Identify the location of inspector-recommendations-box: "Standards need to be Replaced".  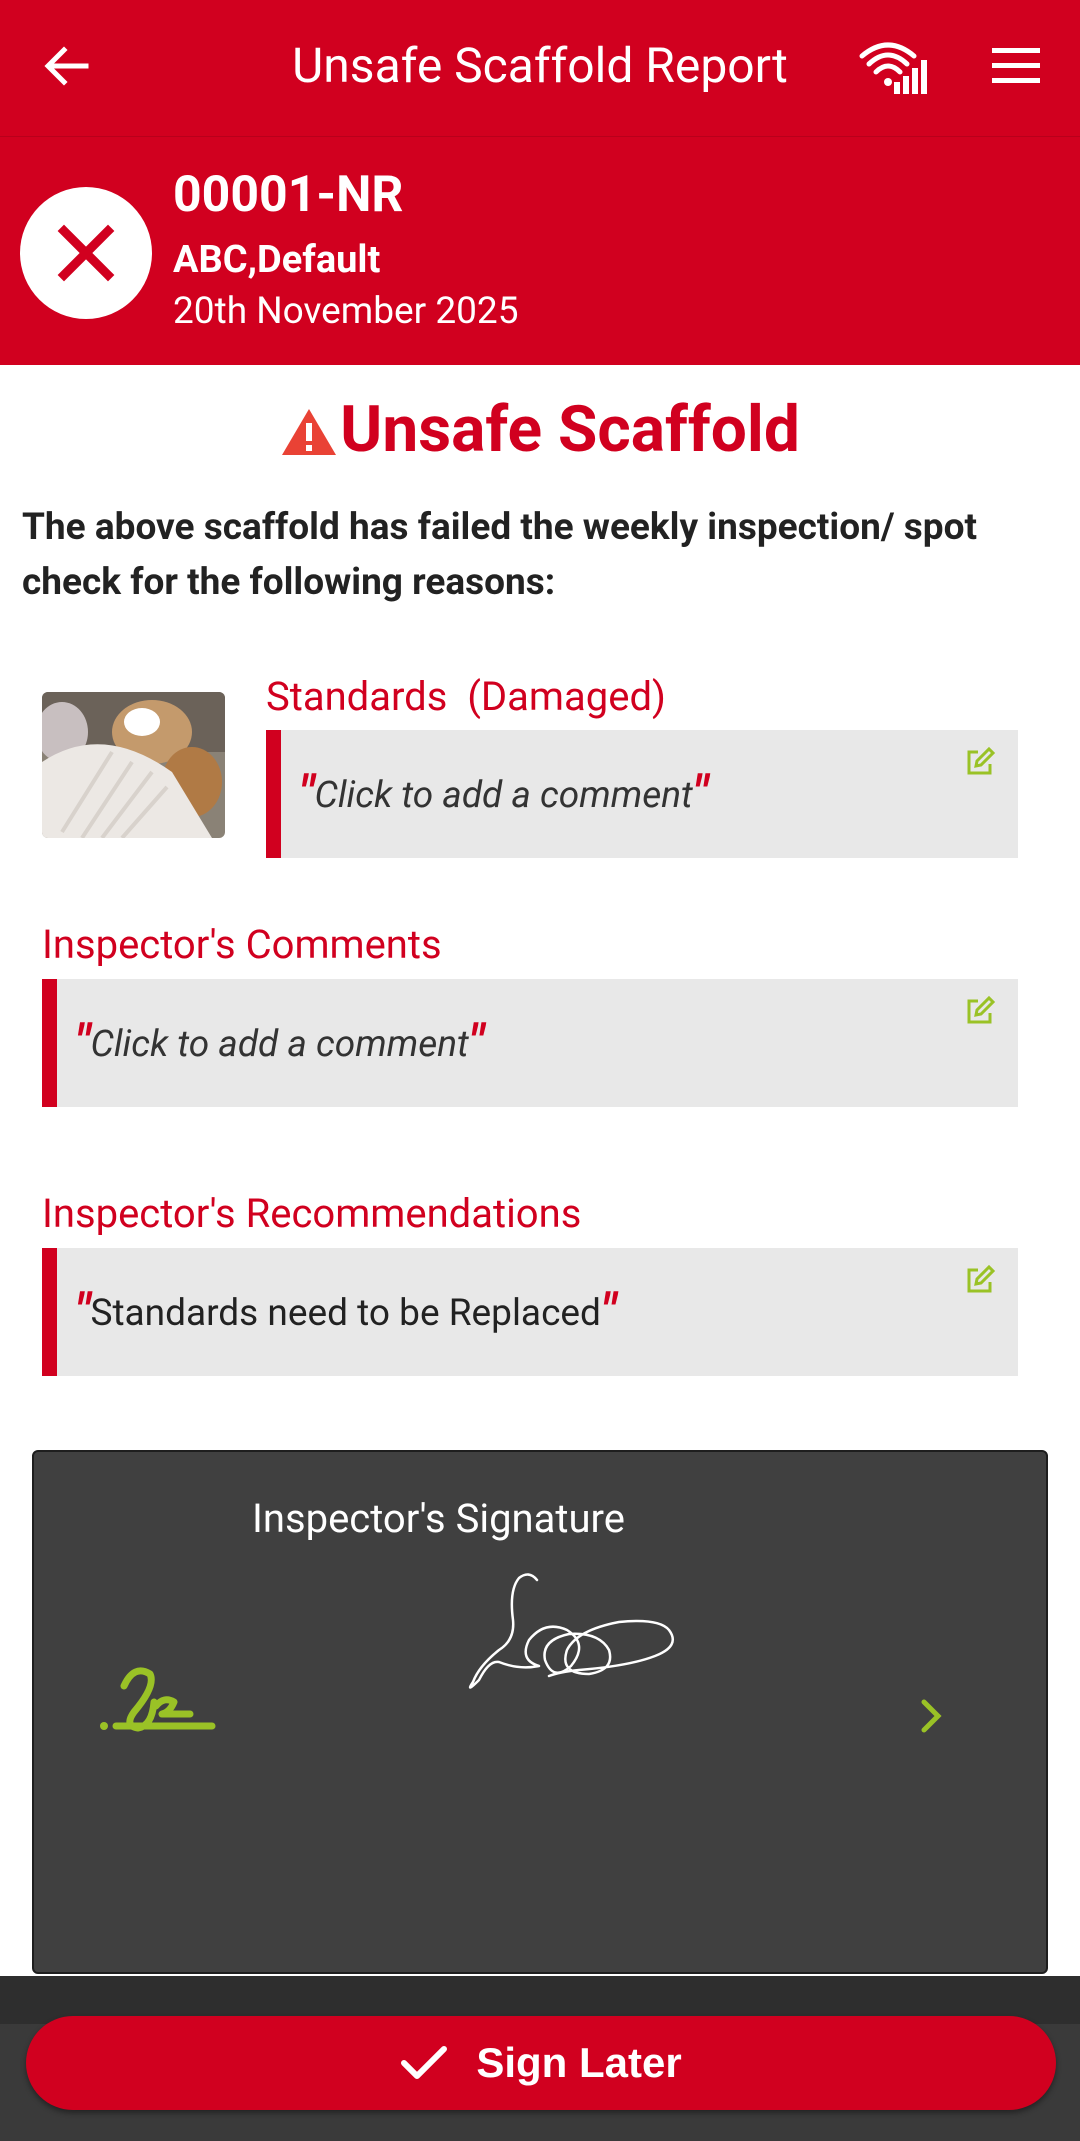
(530, 1312).